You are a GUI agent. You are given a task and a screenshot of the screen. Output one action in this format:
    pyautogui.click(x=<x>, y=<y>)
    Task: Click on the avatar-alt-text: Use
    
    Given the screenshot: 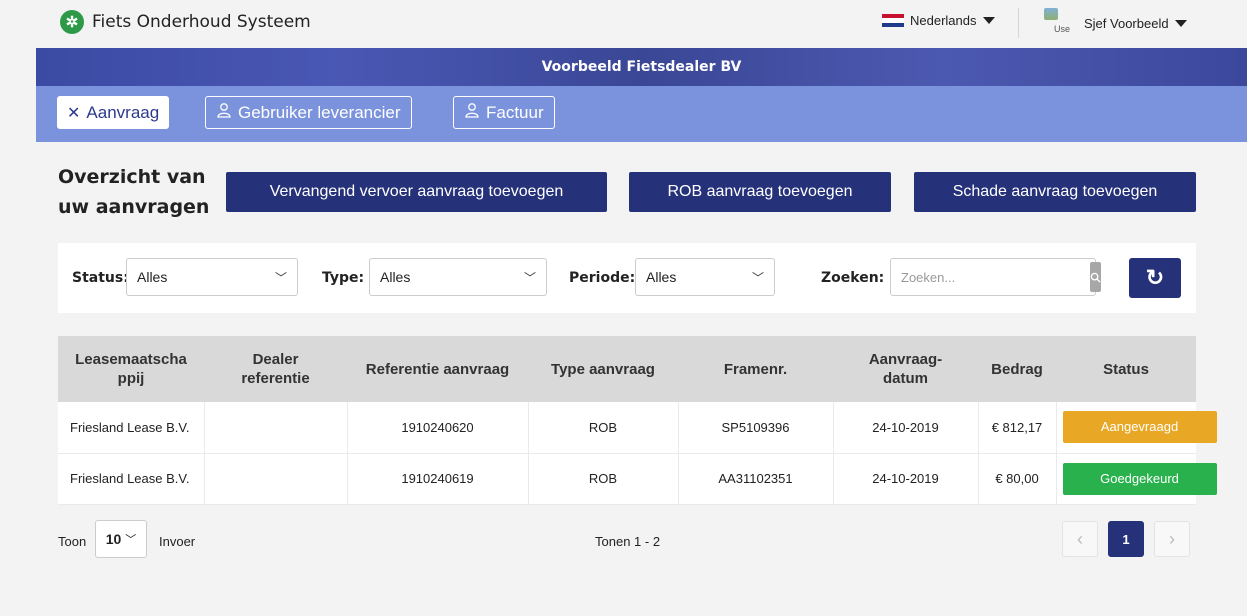 What is the action you would take?
    pyautogui.click(x=1062, y=29)
    